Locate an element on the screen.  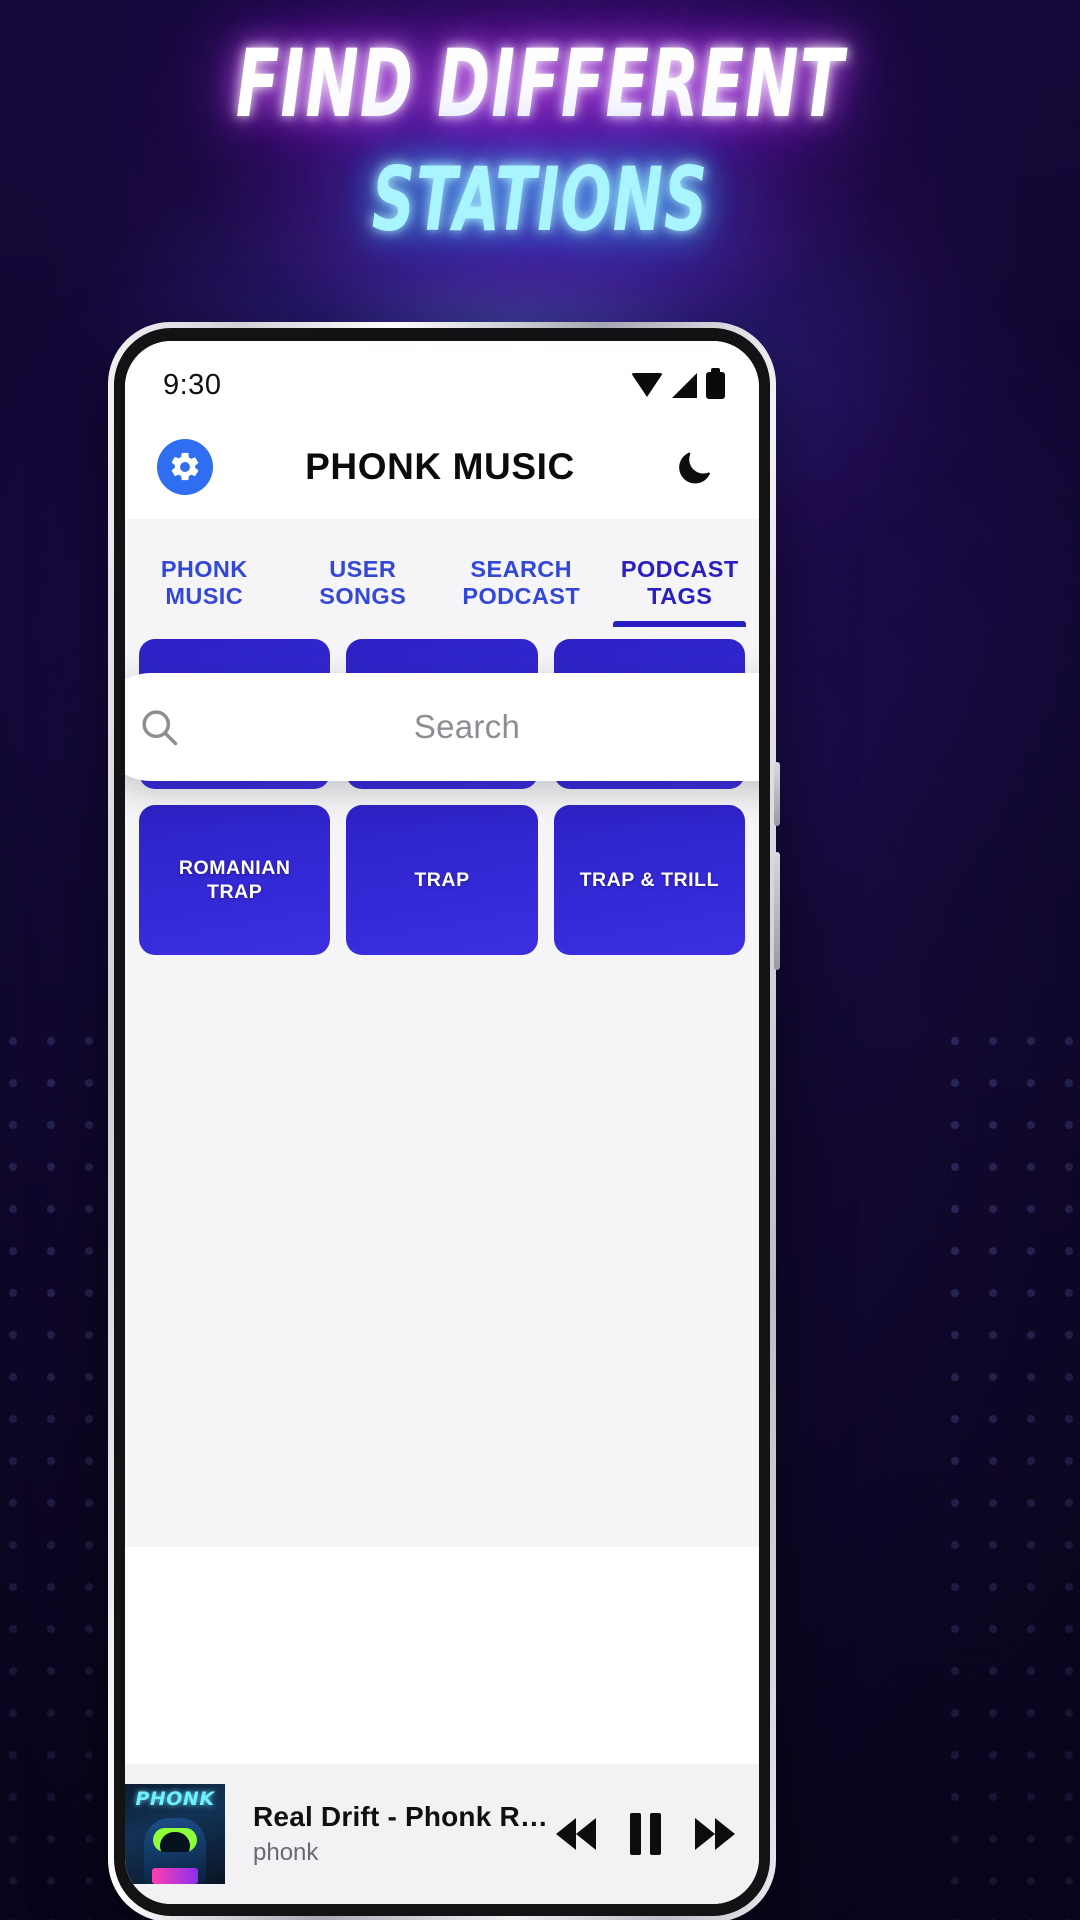
status-icon-group is located at coordinates (678, 383).